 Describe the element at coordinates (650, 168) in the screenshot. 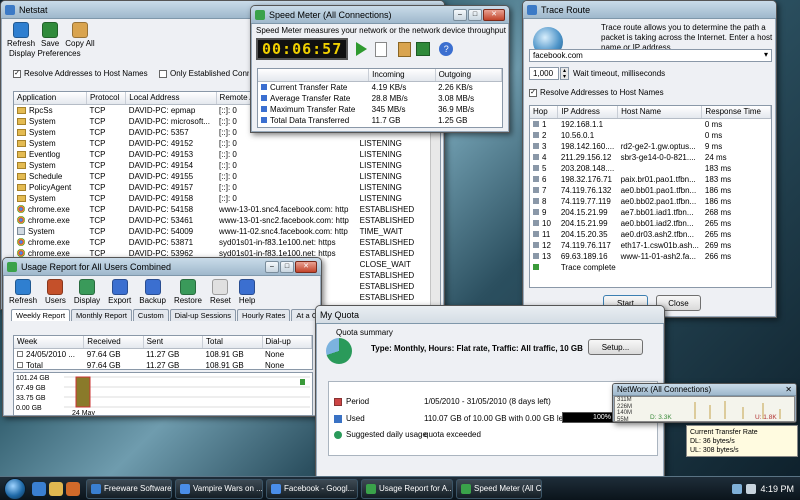

I see `table-row: 5 203.208.148.... 183 ms` at that location.